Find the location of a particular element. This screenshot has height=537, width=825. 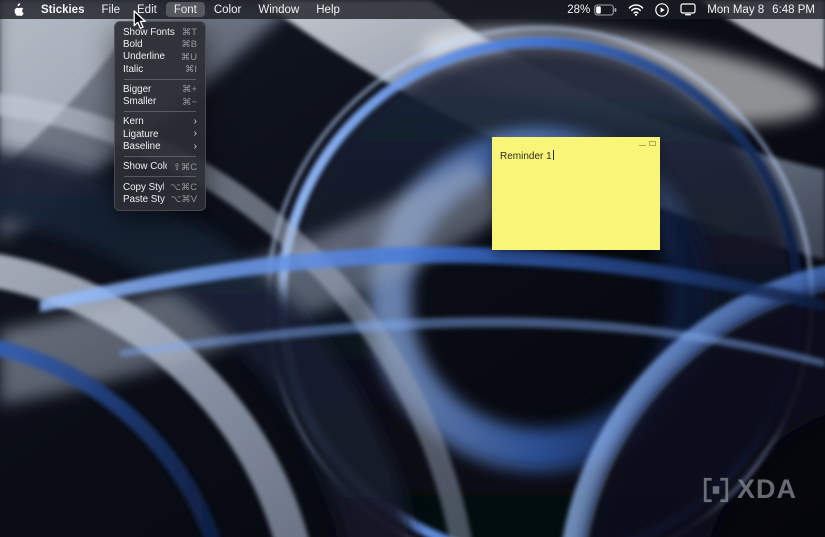

menu-item-label: Smaller is located at coordinates (140, 102).